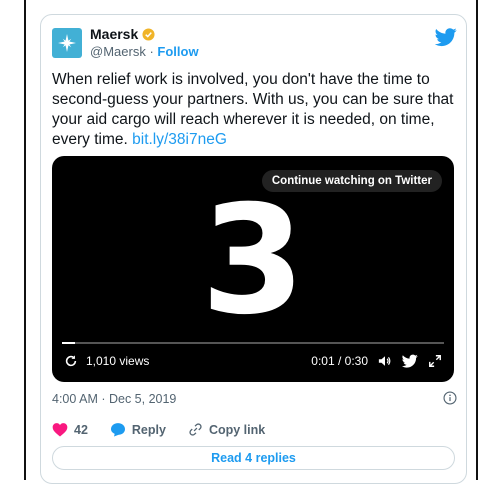  Describe the element at coordinates (237, 429) in the screenshot. I see `copy-link-label: Copy link` at that location.